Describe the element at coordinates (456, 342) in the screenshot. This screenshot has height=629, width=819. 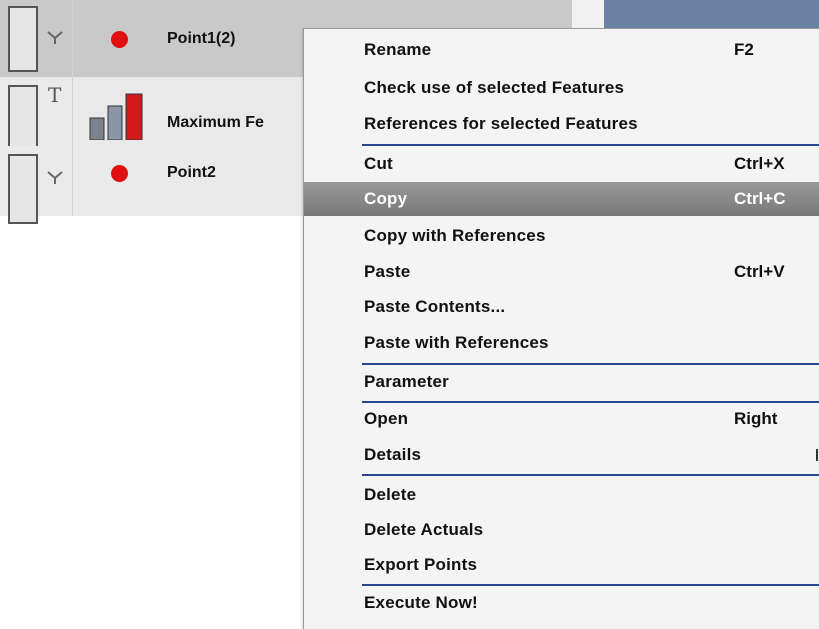
I see `menu-item-label: Paste with References` at that location.